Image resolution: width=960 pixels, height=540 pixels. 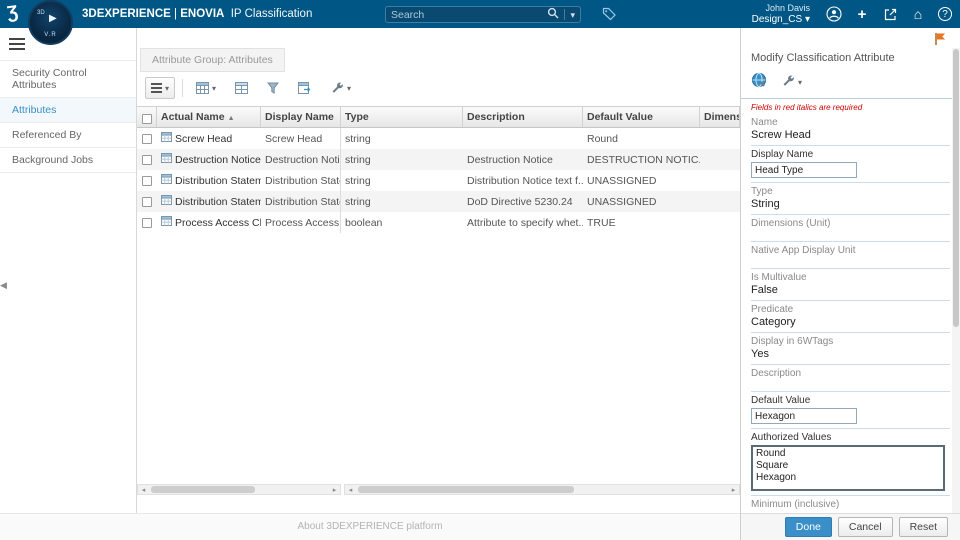 I want to click on sidebar-item-referenced-by: Referenced By, so click(x=68, y=135).